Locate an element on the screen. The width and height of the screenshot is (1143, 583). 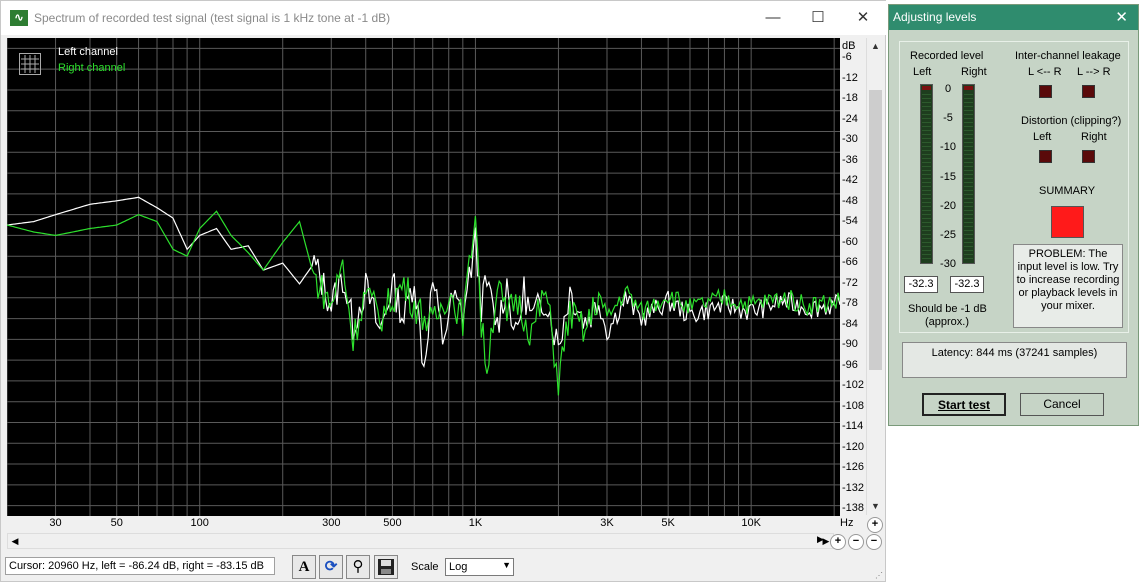
distortion-left-label: Left is located at coordinates (1042, 137).